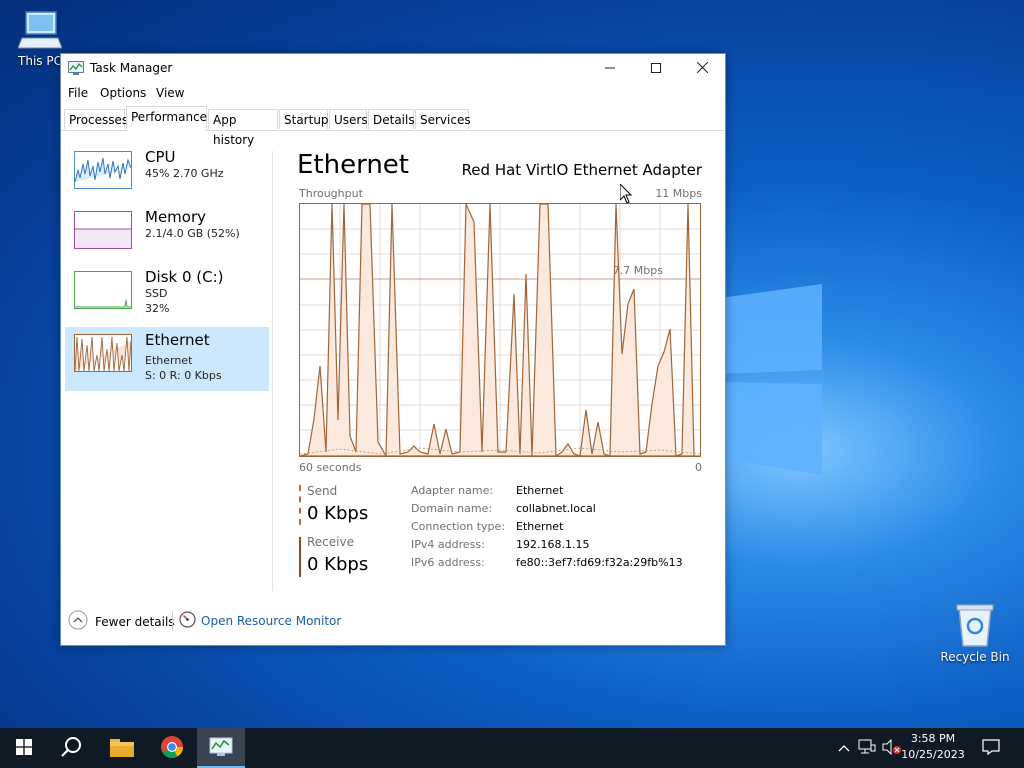 The height and width of the screenshot is (768, 1024). Describe the element at coordinates (331, 193) in the screenshot. I see `graph-label: Throughput` at that location.